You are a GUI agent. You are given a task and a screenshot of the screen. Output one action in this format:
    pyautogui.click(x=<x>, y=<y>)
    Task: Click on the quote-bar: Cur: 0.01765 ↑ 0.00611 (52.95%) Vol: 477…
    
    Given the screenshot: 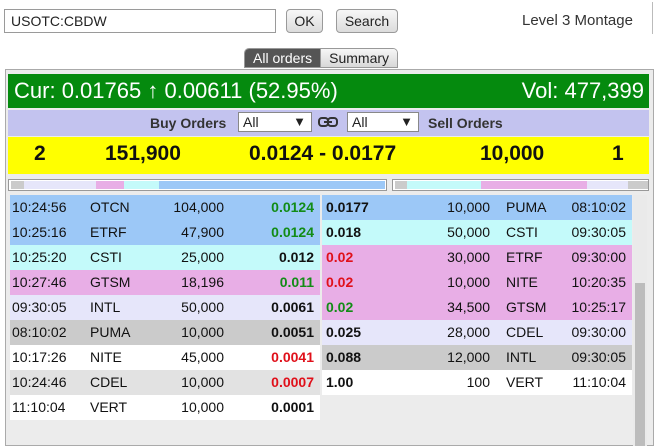 What is the action you would take?
    pyautogui.click(x=328, y=91)
    